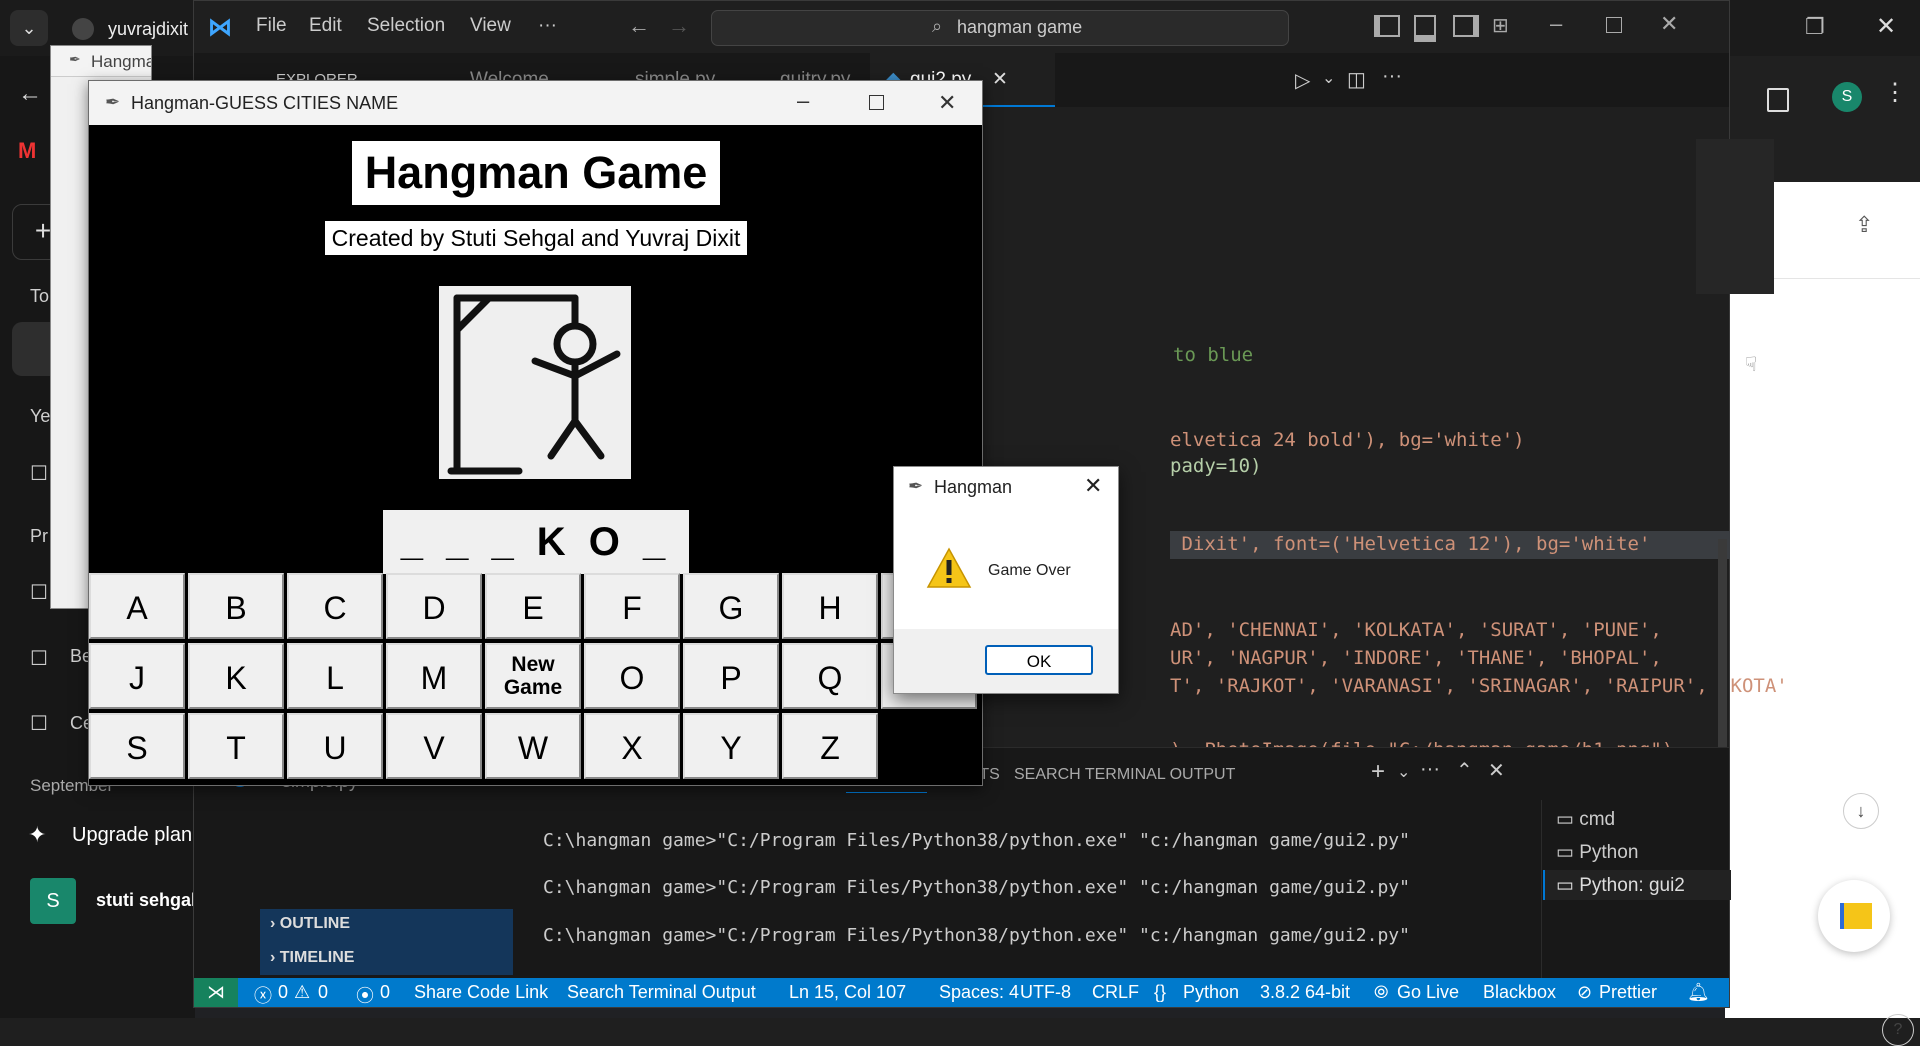 This screenshot has width=1920, height=1046. What do you see at coordinates (236, 676) in the screenshot?
I see `key-k: K` at bounding box center [236, 676].